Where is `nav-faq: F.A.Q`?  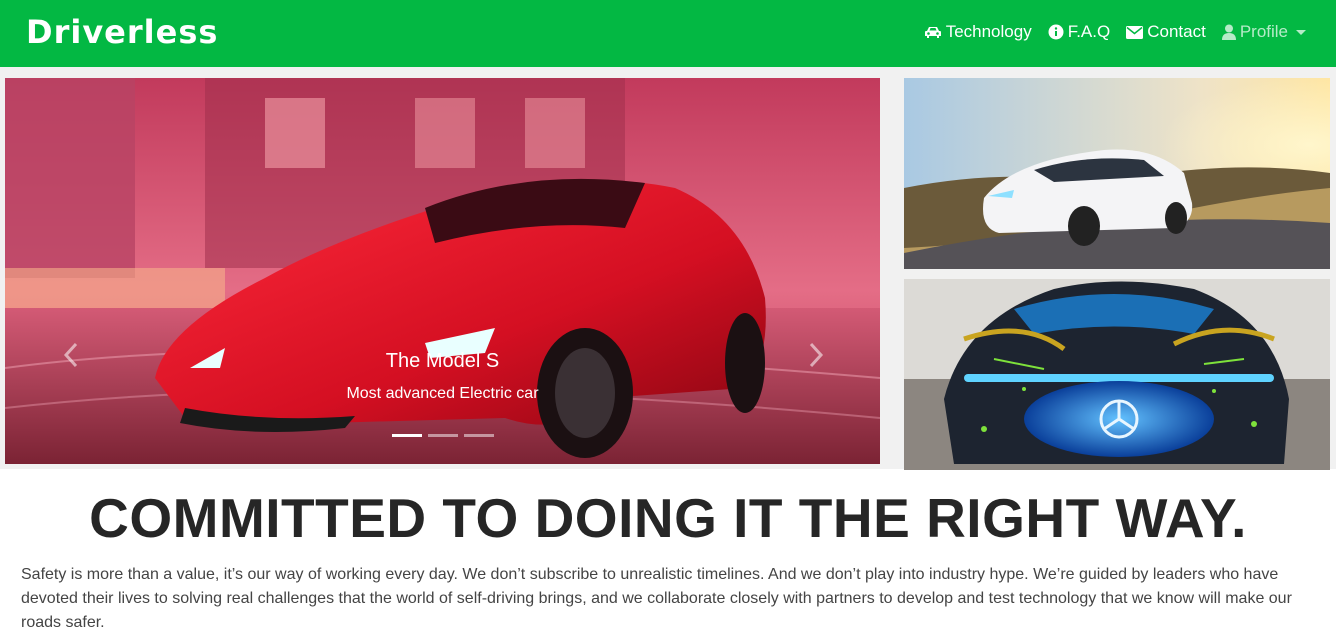
nav-faq: F.A.Q is located at coordinates (1079, 32).